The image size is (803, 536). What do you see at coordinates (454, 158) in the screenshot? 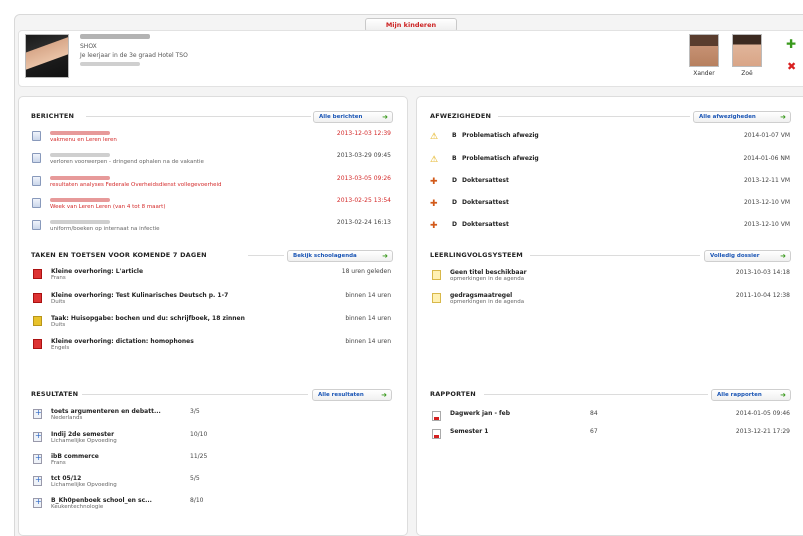
I see `absence-code: B` at bounding box center [454, 158].